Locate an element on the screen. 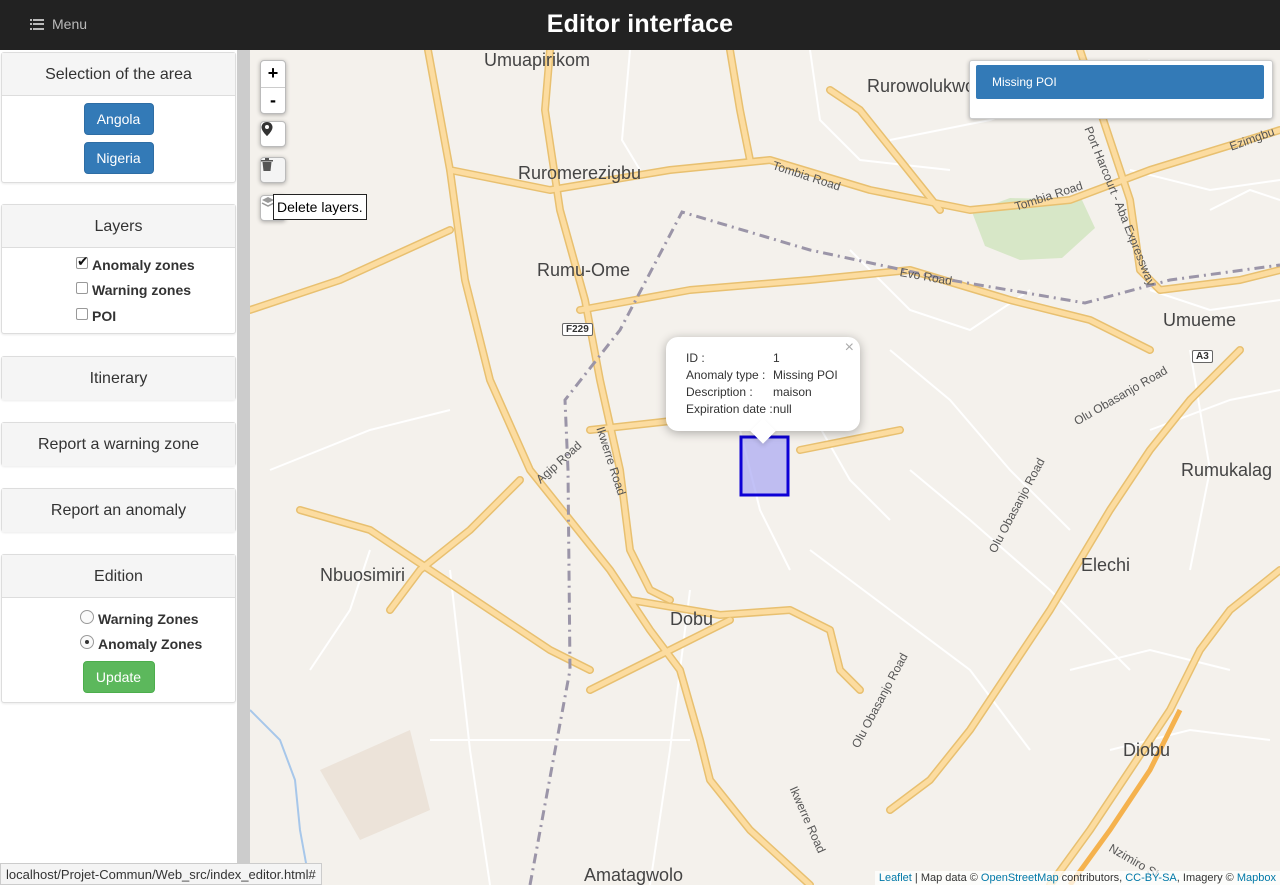 This screenshot has height=885, width=1280. popup-row-id: ID : 1 is located at coordinates (733, 358).